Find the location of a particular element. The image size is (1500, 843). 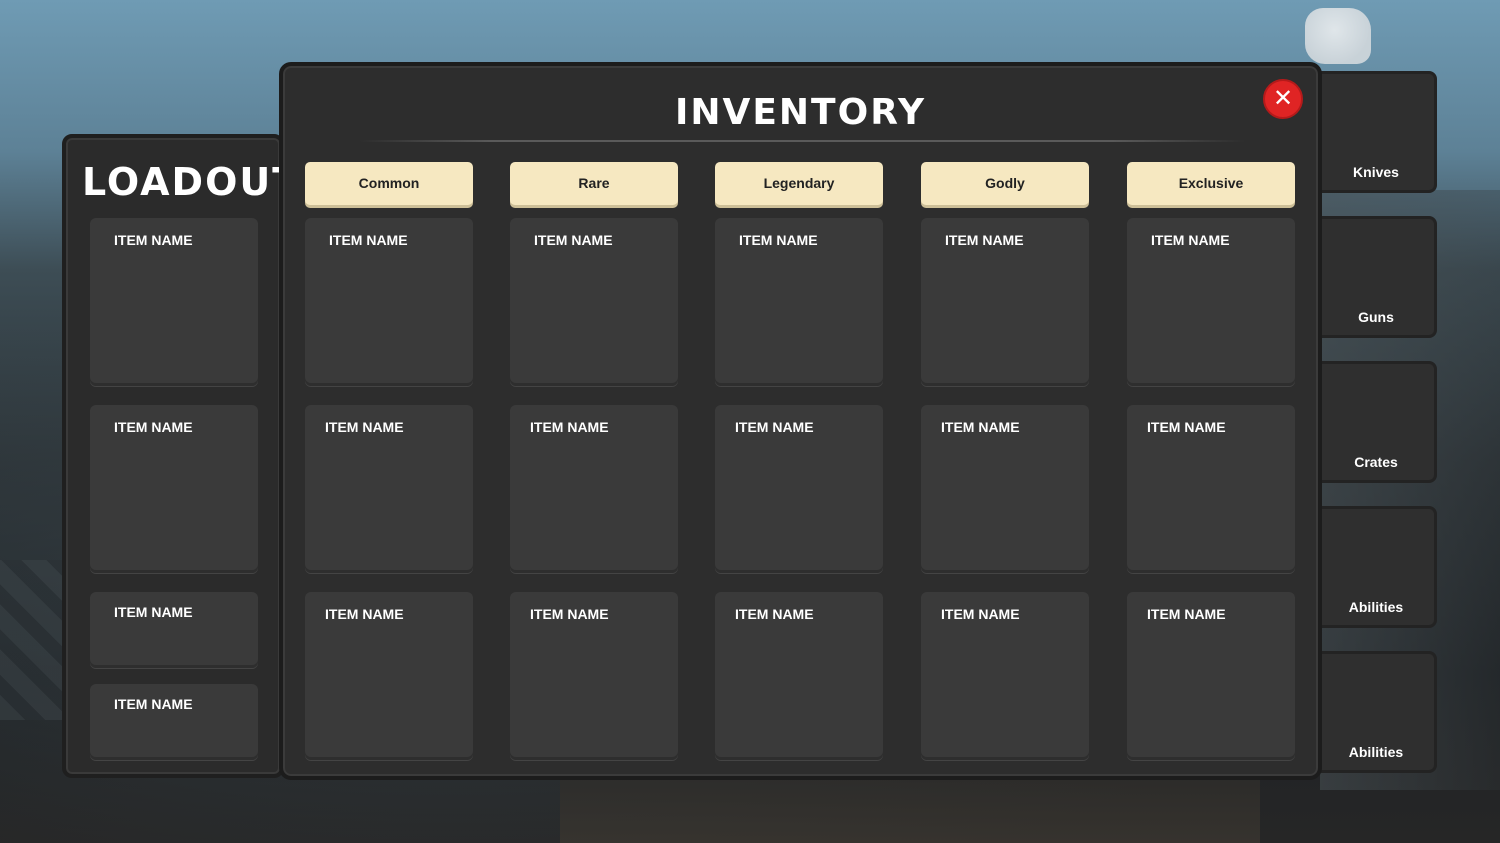

tab-legendary: Legendary is located at coordinates (799, 183).